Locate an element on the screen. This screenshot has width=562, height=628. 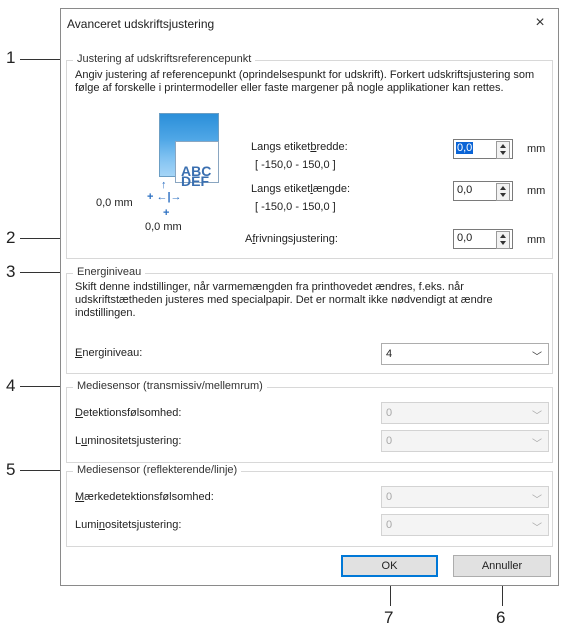
tear-adjust-value: 0,0 is located at coordinates (464, 238).